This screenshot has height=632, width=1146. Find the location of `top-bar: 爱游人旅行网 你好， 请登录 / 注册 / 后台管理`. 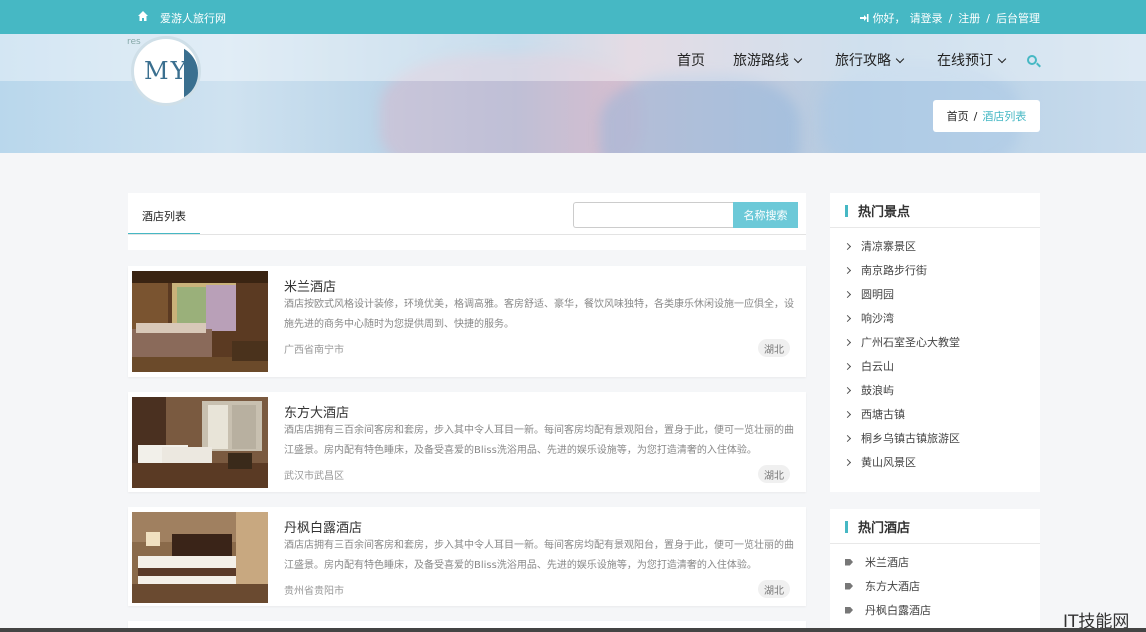

top-bar: 爱游人旅行网 你好， 请登录 / 注册 / 后台管理 is located at coordinates (573, 17).